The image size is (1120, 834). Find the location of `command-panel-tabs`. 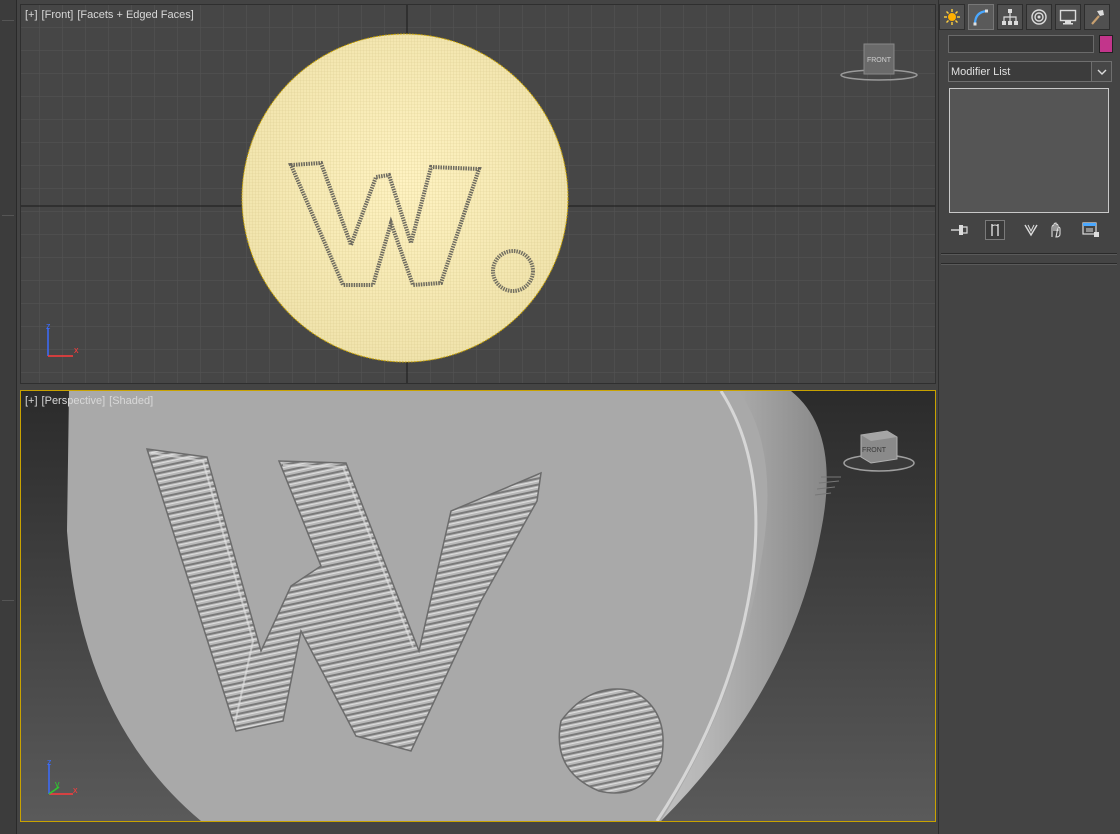

command-panel-tabs is located at coordinates (1029, 18).